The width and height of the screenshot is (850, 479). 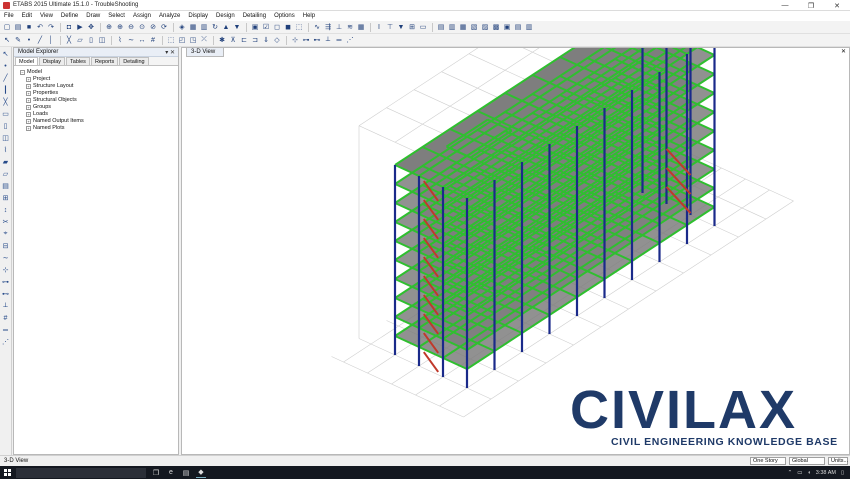 I want to click on minimize-button: —, so click(x=785, y=5).